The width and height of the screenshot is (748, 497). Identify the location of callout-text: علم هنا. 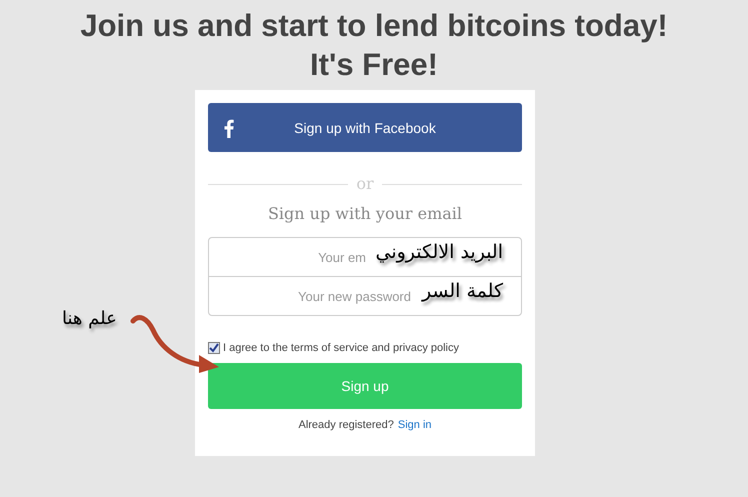
(89, 318).